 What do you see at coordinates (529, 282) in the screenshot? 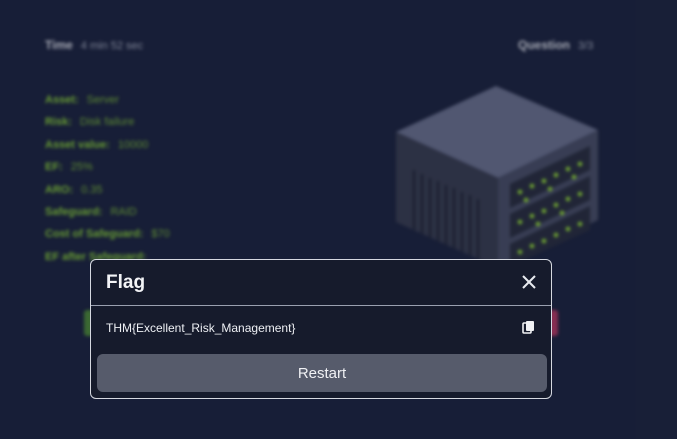
I see `close-icon` at bounding box center [529, 282].